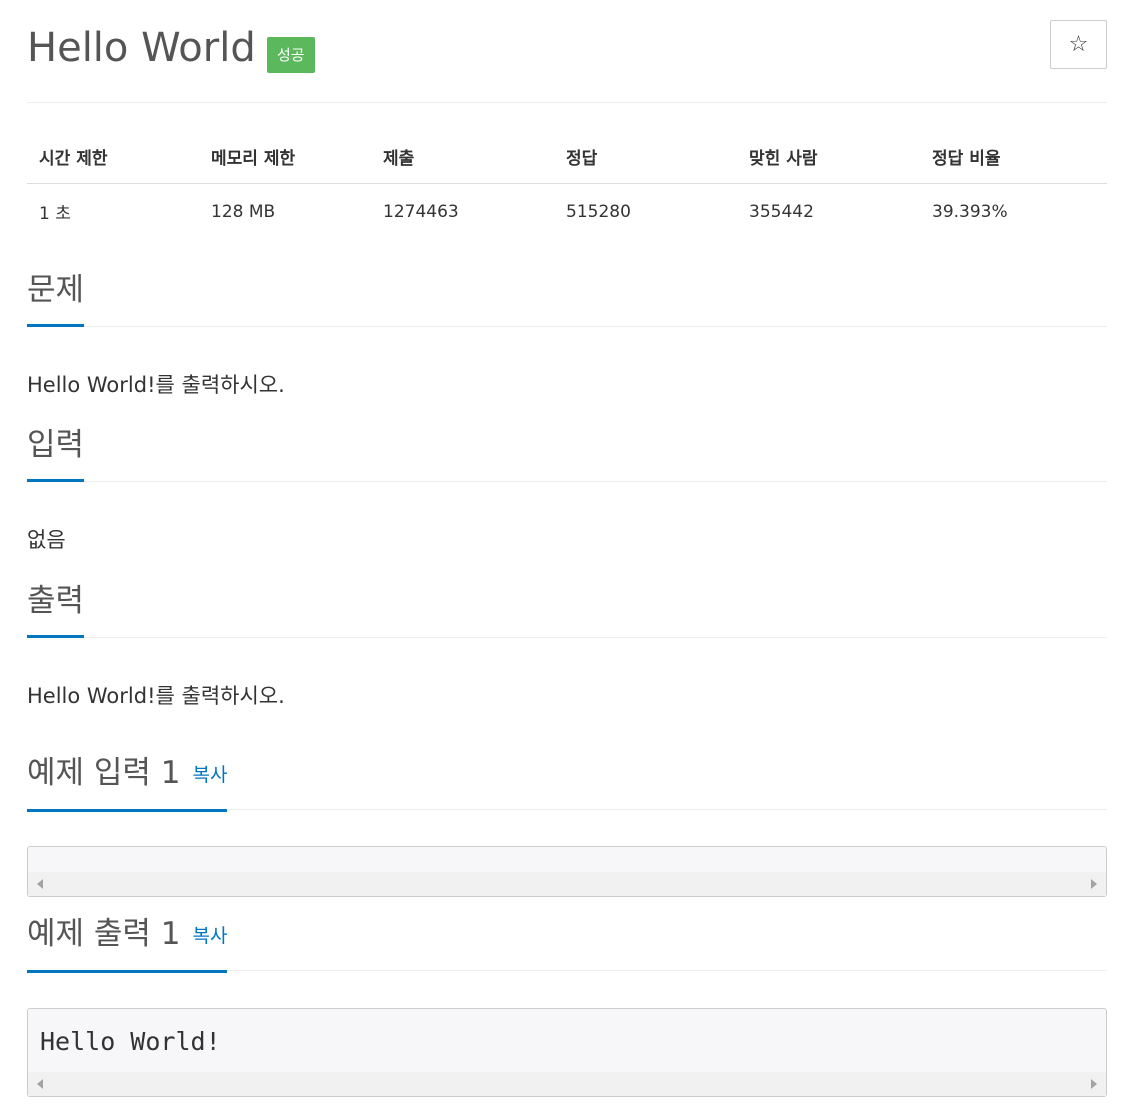 The image size is (1136, 1115). Describe the element at coordinates (567, 297) in the screenshot. I see `section-description-header: 문제` at that location.